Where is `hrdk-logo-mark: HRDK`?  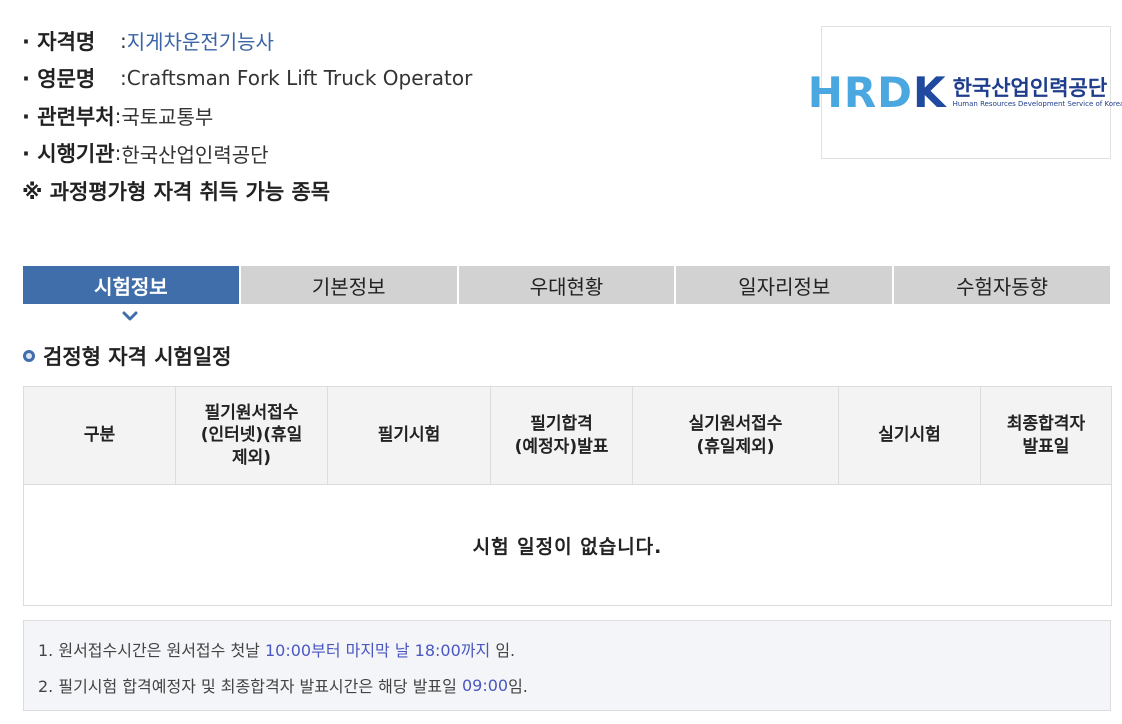
hrdk-logo-mark: HRDK is located at coordinates (877, 92).